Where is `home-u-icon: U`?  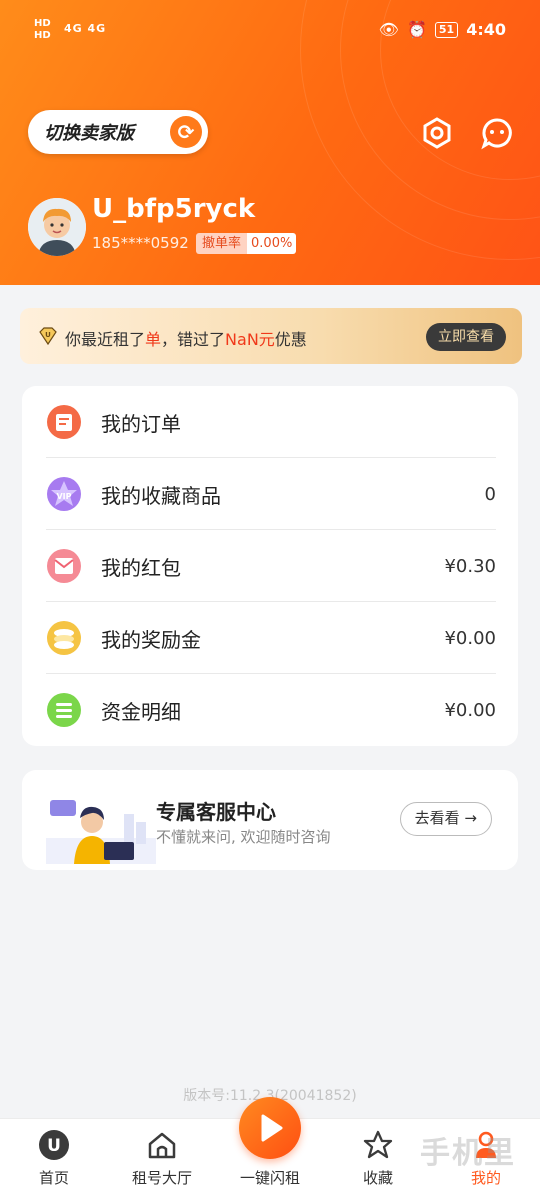 home-u-icon: U is located at coordinates (54, 1145).